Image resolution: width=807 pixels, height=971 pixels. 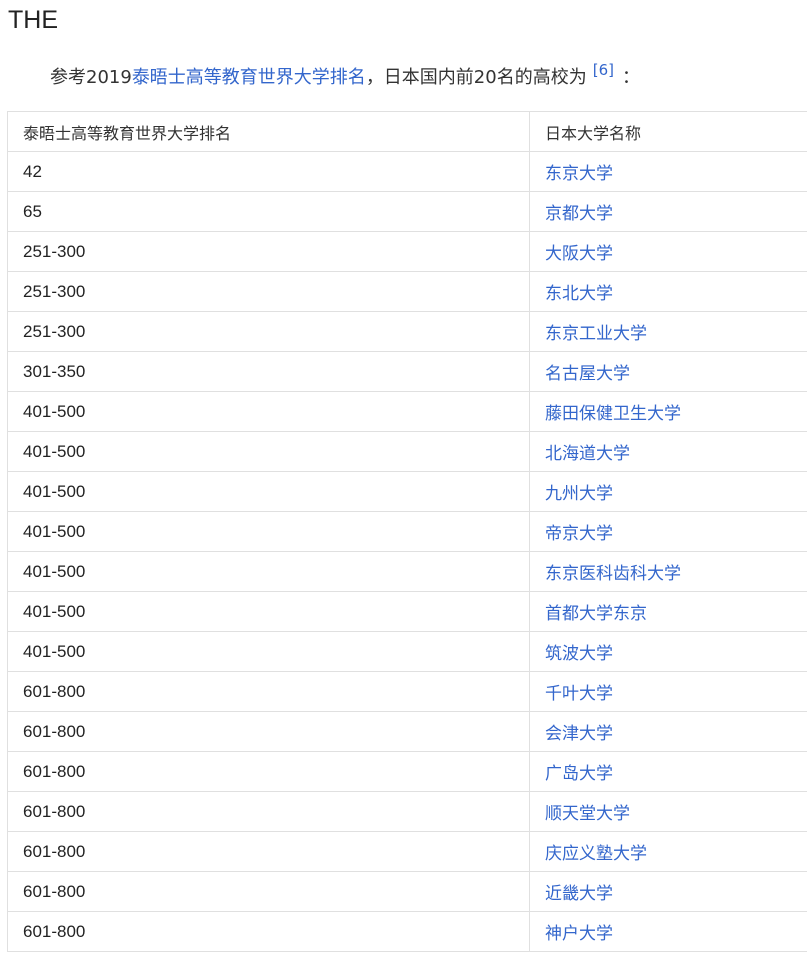 I want to click on table-row: 601-800 神户大学, so click(x=407, y=931).